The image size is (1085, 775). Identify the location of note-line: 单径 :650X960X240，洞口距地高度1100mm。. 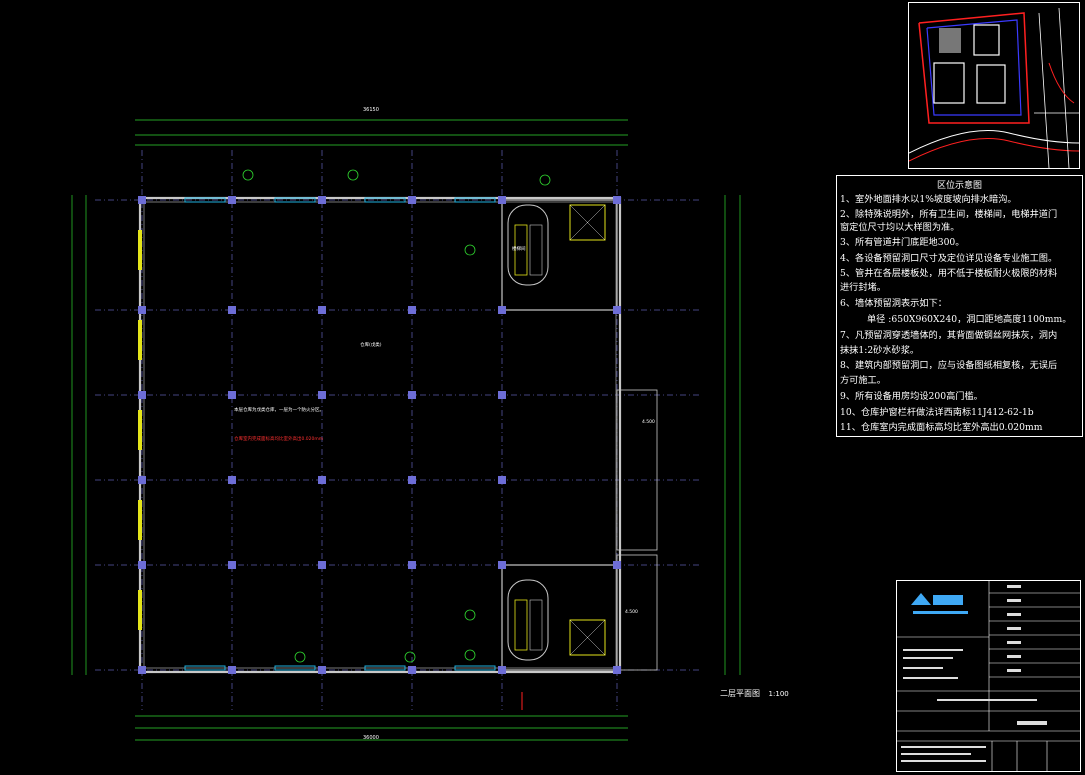
(969, 319).